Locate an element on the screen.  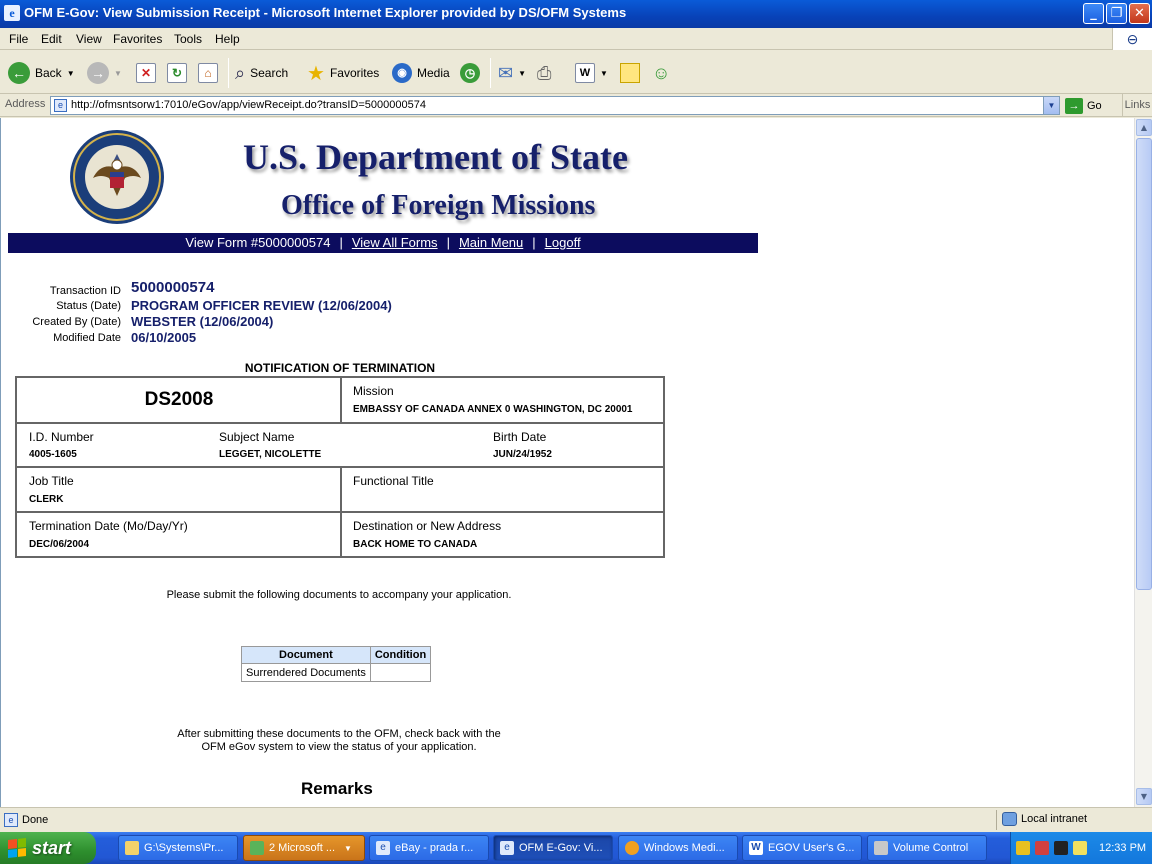
job-title-value: CLERK is located at coordinates (46, 499).